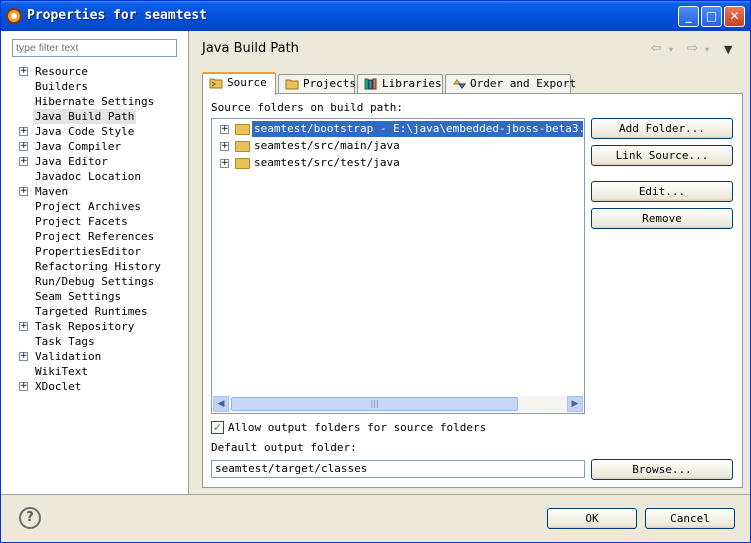 The height and width of the screenshot is (543, 751). I want to click on allow-output-folders-checkbox: ✓, so click(217, 427).